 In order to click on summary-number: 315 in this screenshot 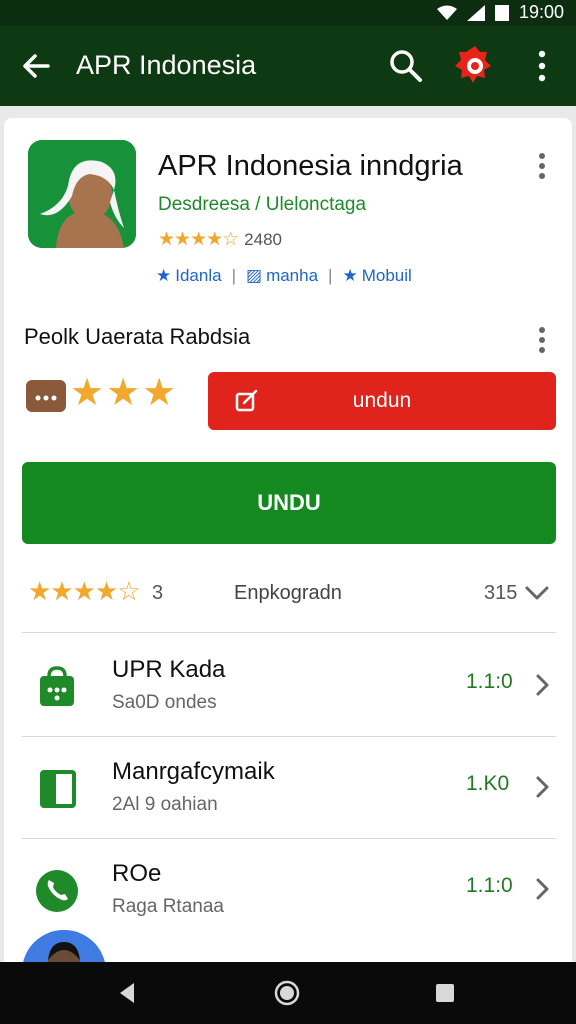, I will do `click(501, 593)`.